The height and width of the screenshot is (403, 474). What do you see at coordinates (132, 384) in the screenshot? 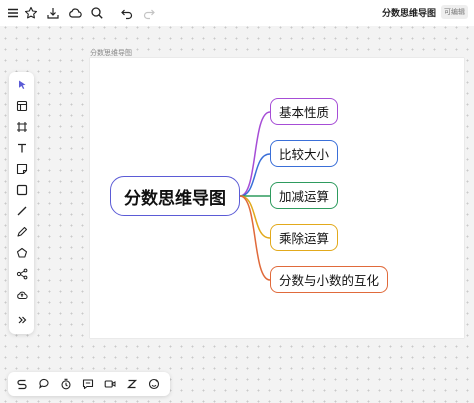
I see `sleep-icon` at bounding box center [132, 384].